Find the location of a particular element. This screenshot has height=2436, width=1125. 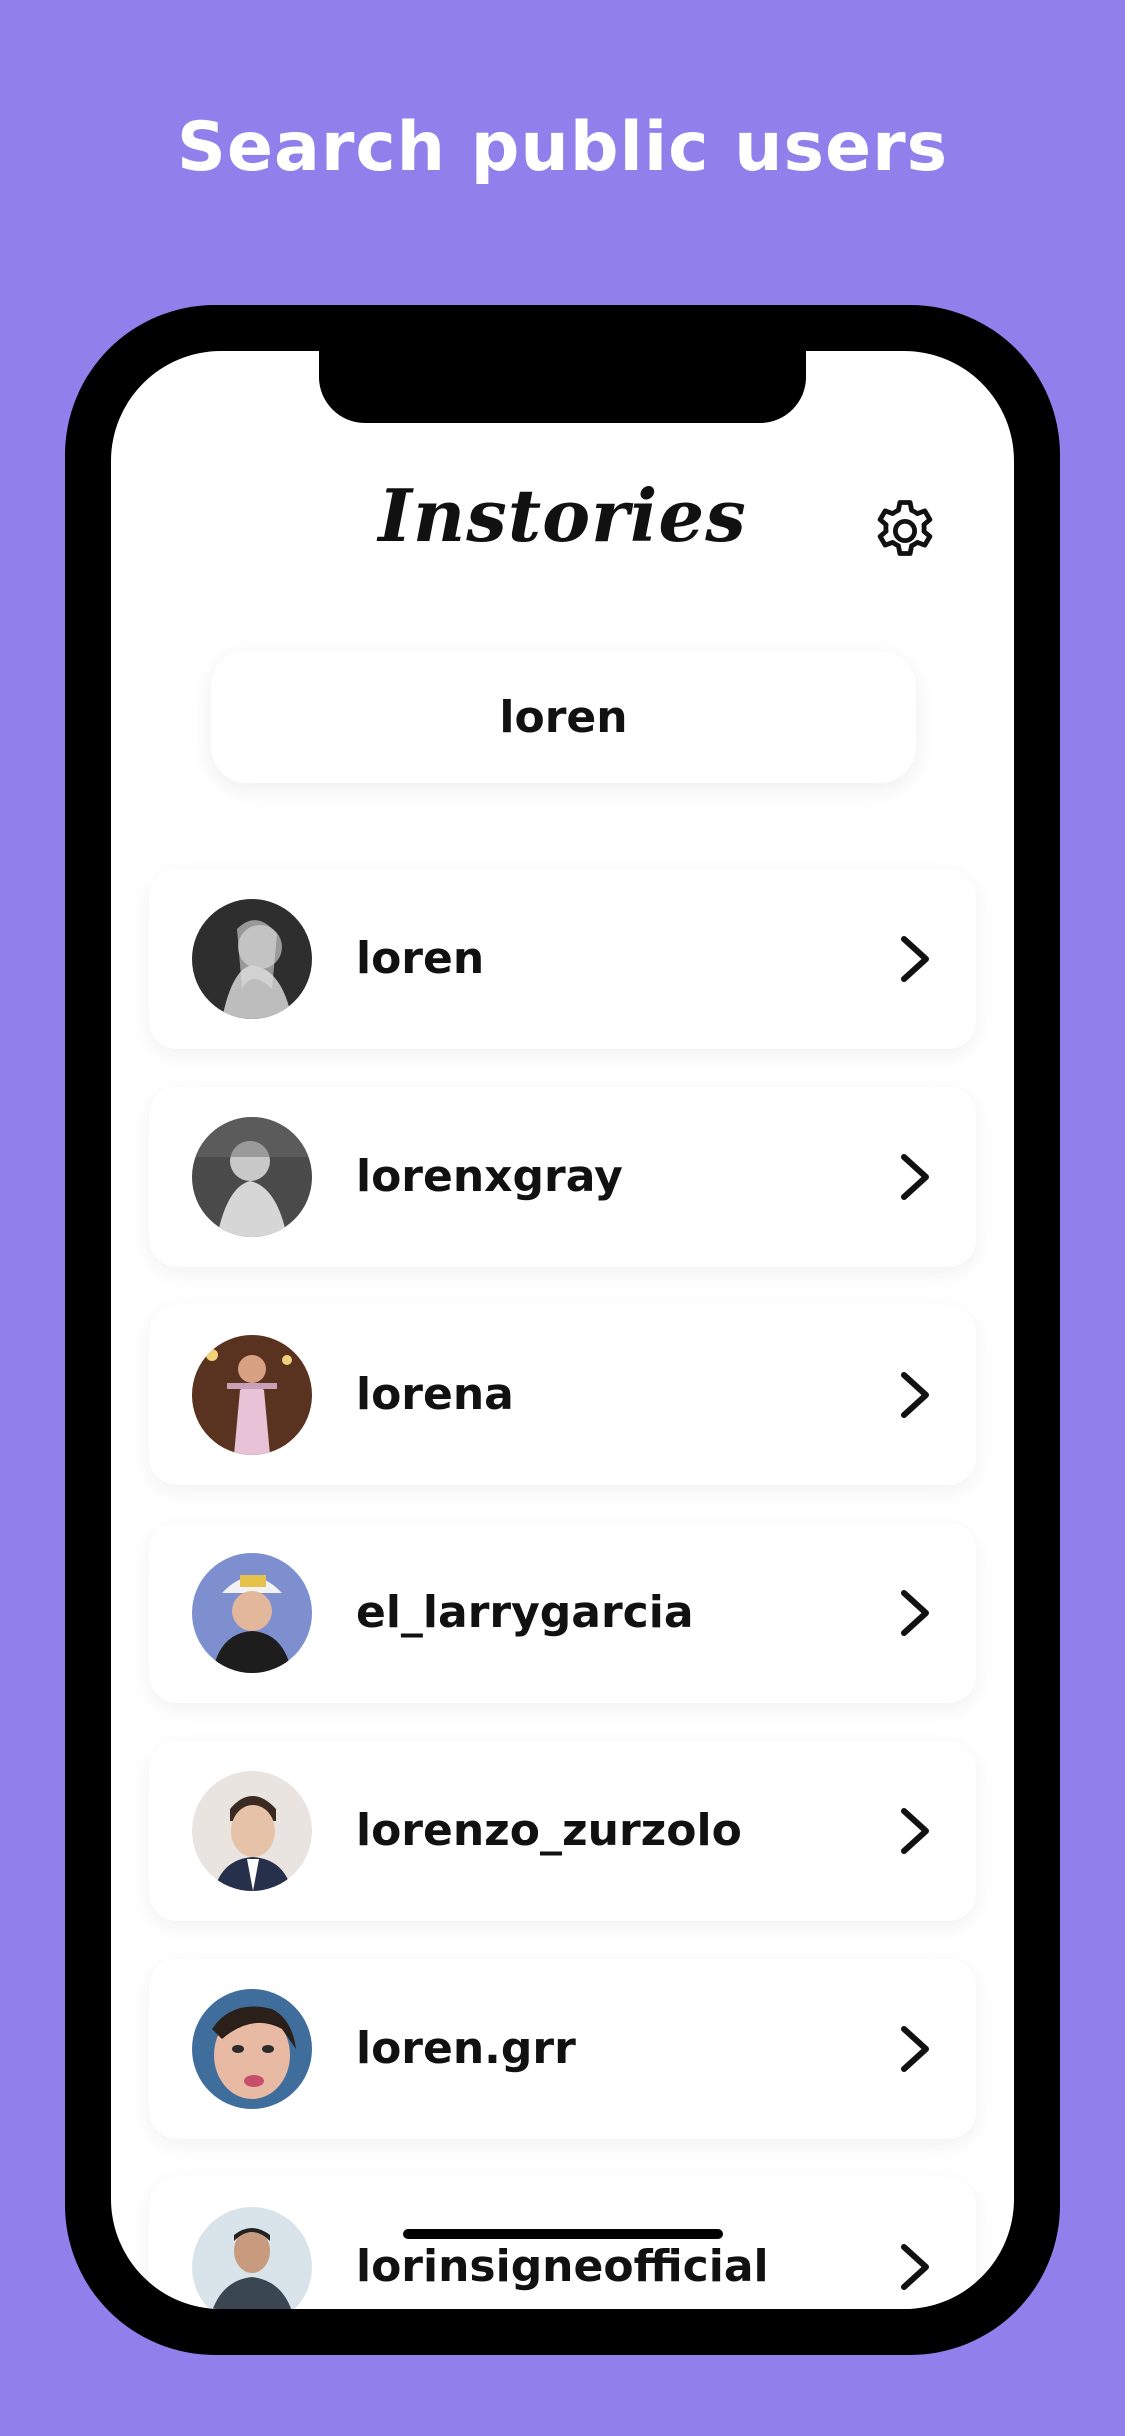

user-row-4: lorenzo_zurzolo is located at coordinates (562, 1831).